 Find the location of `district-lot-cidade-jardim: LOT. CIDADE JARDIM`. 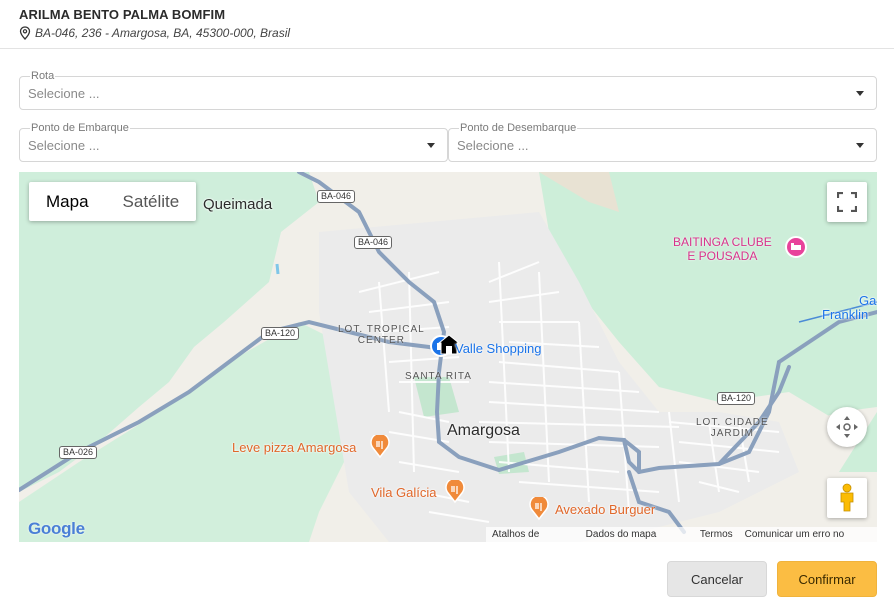

district-lot-cidade-jardim: LOT. CIDADE JARDIM is located at coordinates (732, 428).